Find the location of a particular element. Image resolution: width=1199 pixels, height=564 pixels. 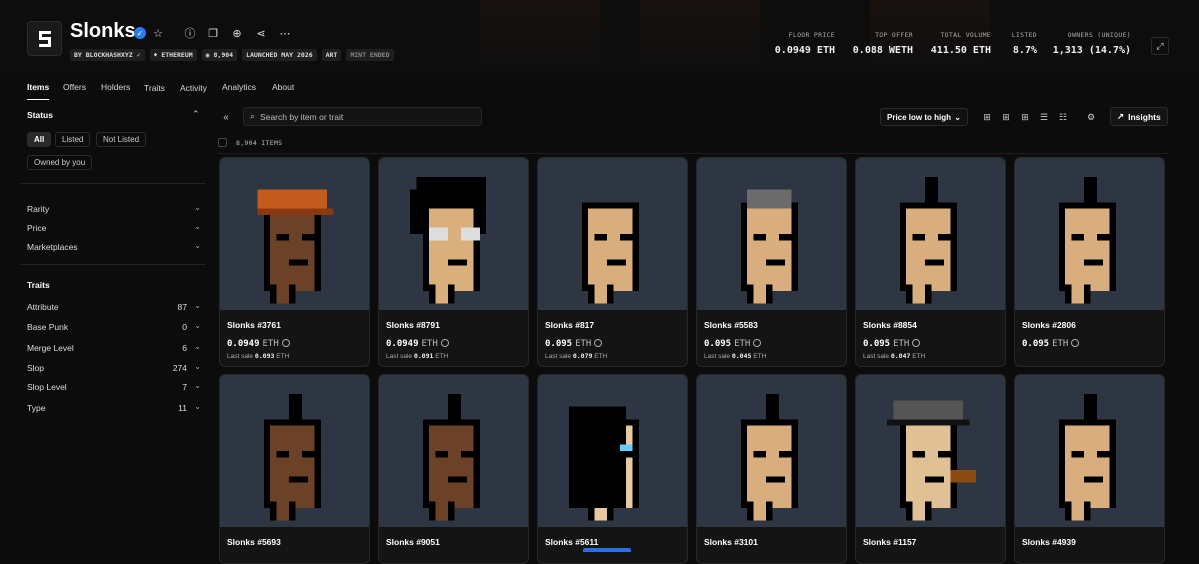

item-last-sale: Last sale 0.047 ETH is located at coordinates (894, 356).